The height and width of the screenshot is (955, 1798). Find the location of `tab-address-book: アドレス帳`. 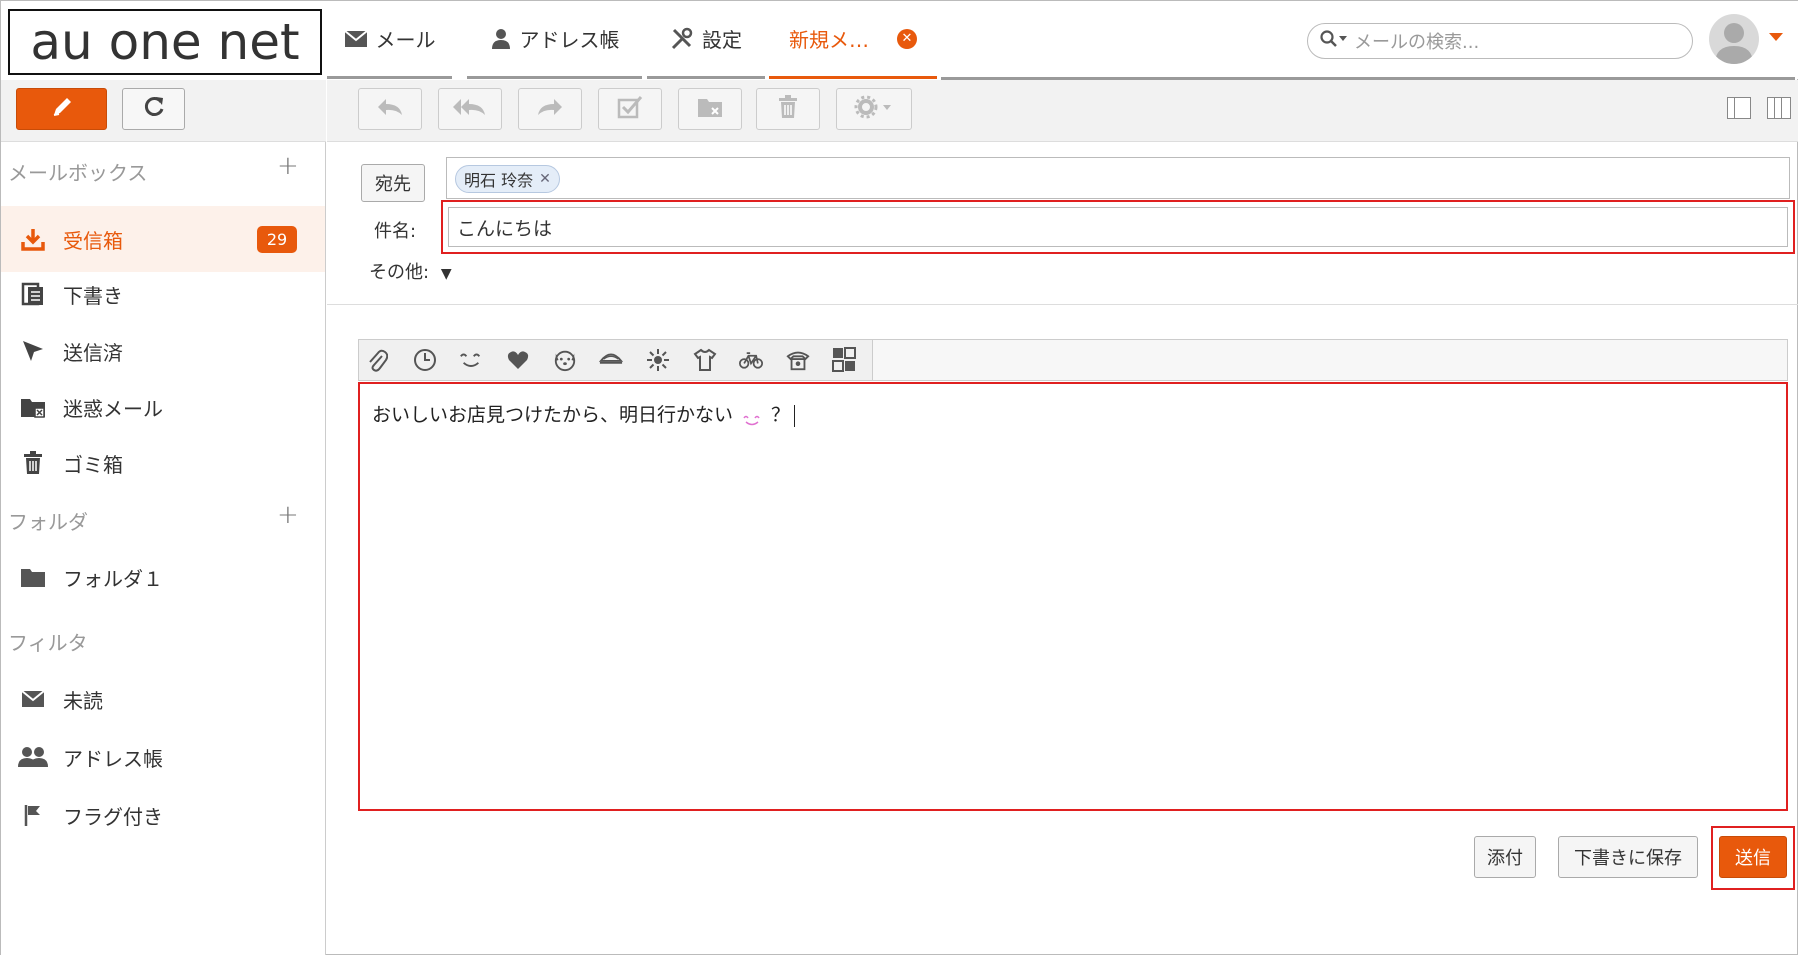

tab-address-book: アドレス帳 is located at coordinates (554, 40).